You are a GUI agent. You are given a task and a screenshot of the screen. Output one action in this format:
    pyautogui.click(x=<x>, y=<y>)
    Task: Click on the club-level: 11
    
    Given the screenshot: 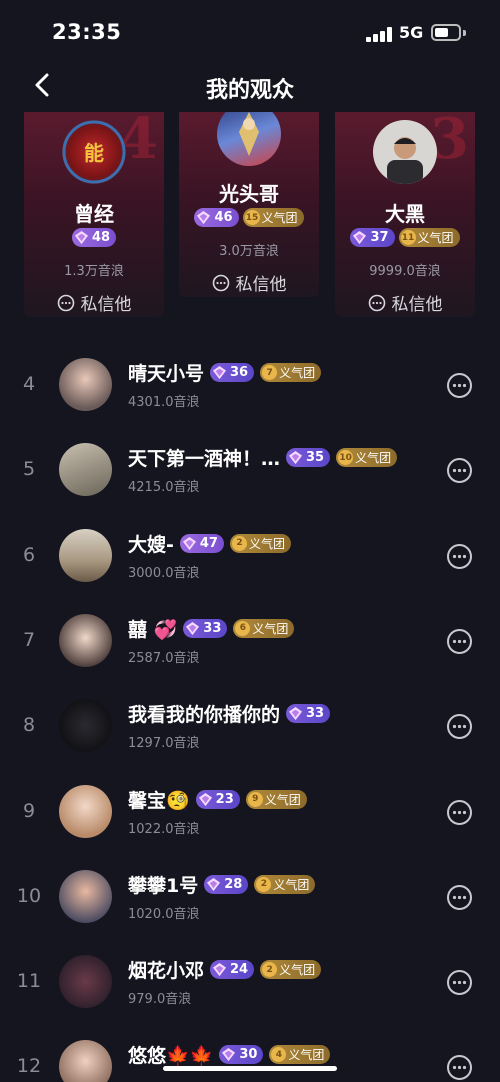 What is the action you would take?
    pyautogui.click(x=408, y=237)
    